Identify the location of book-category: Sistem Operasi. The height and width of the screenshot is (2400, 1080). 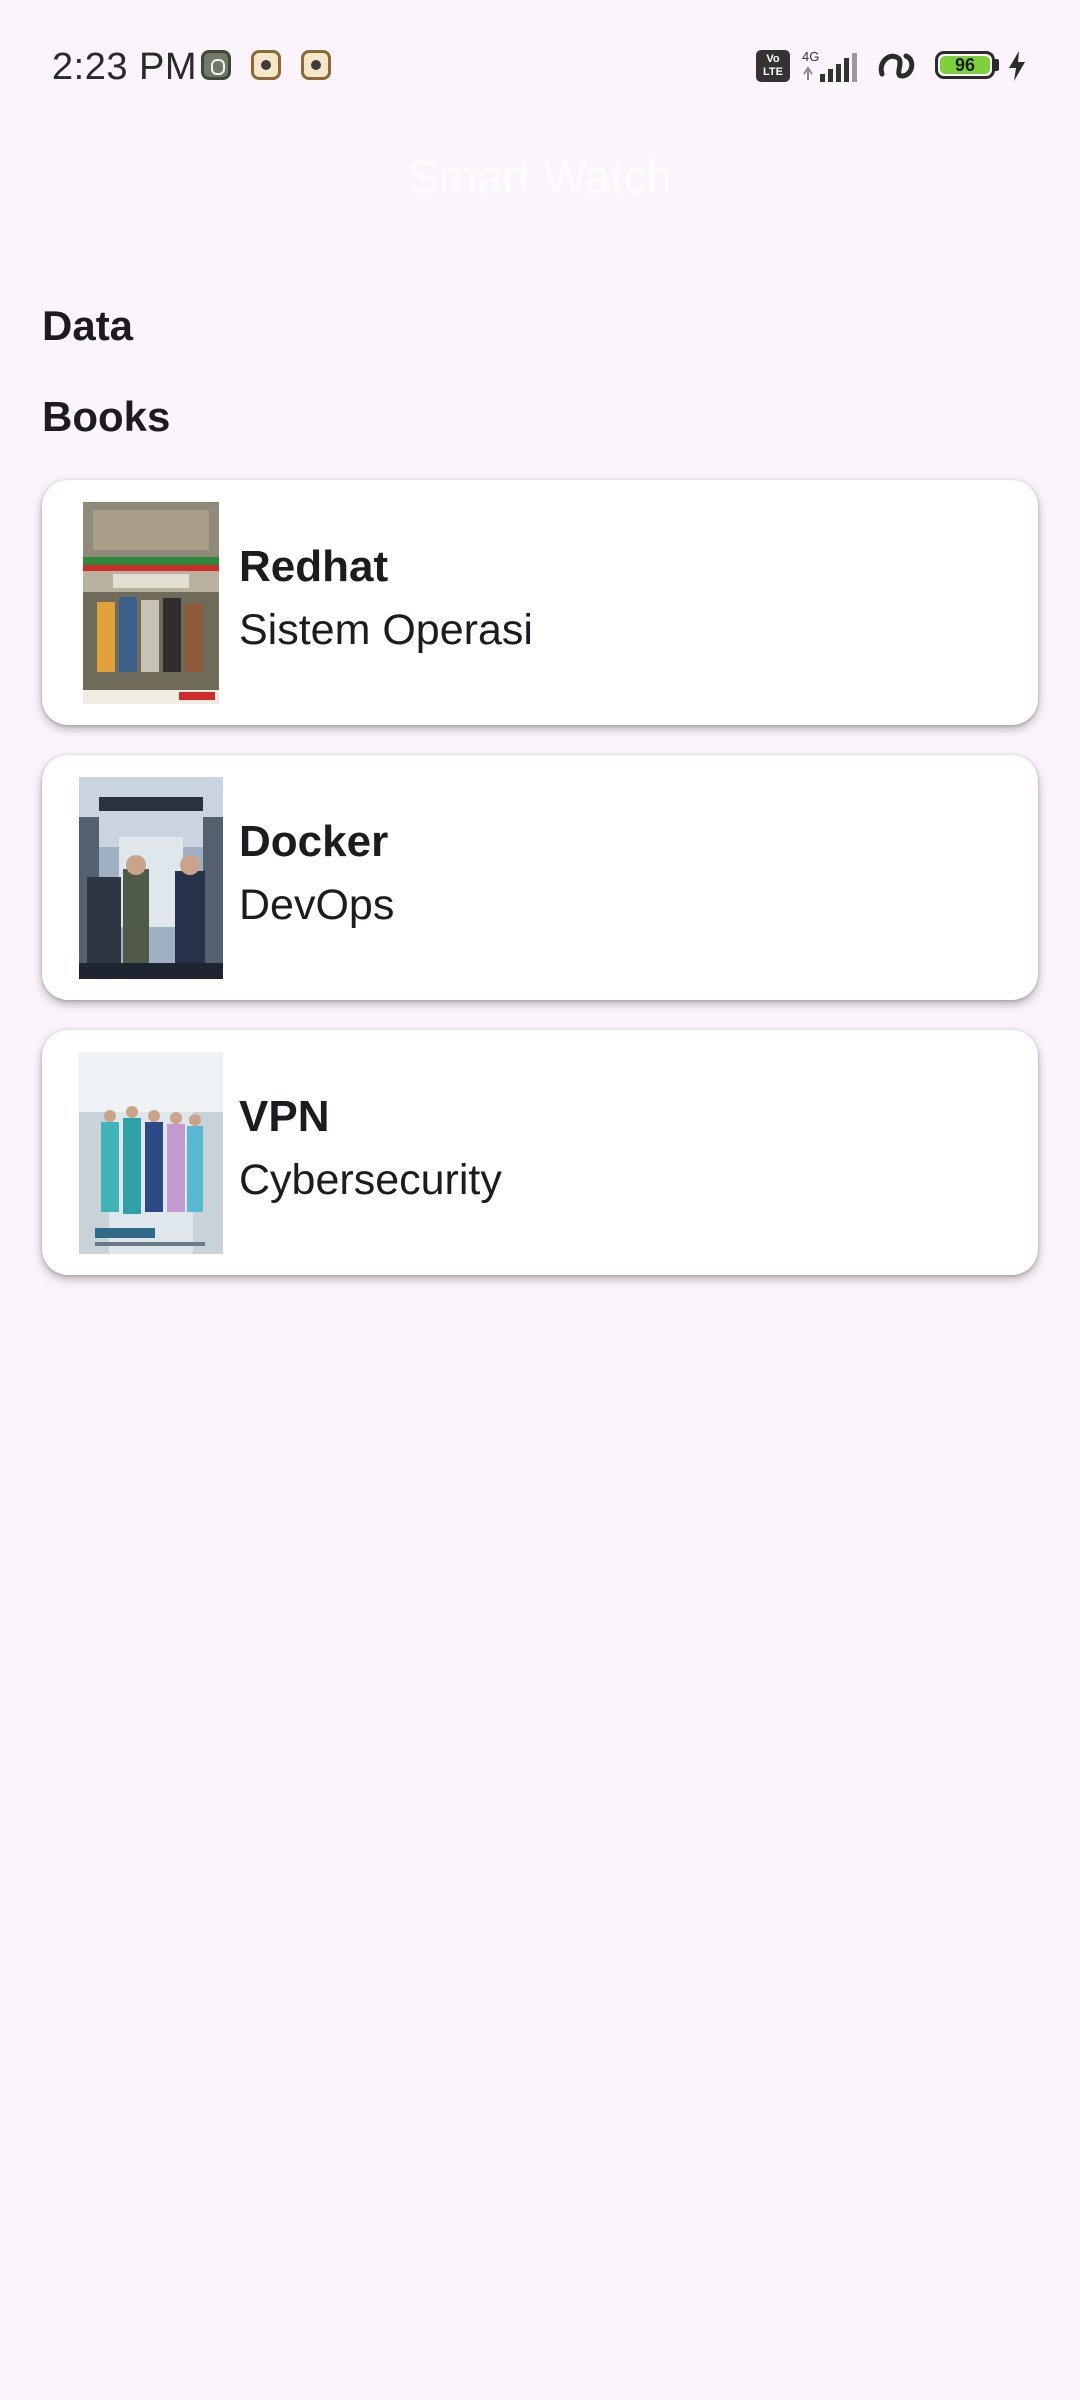
(386, 630).